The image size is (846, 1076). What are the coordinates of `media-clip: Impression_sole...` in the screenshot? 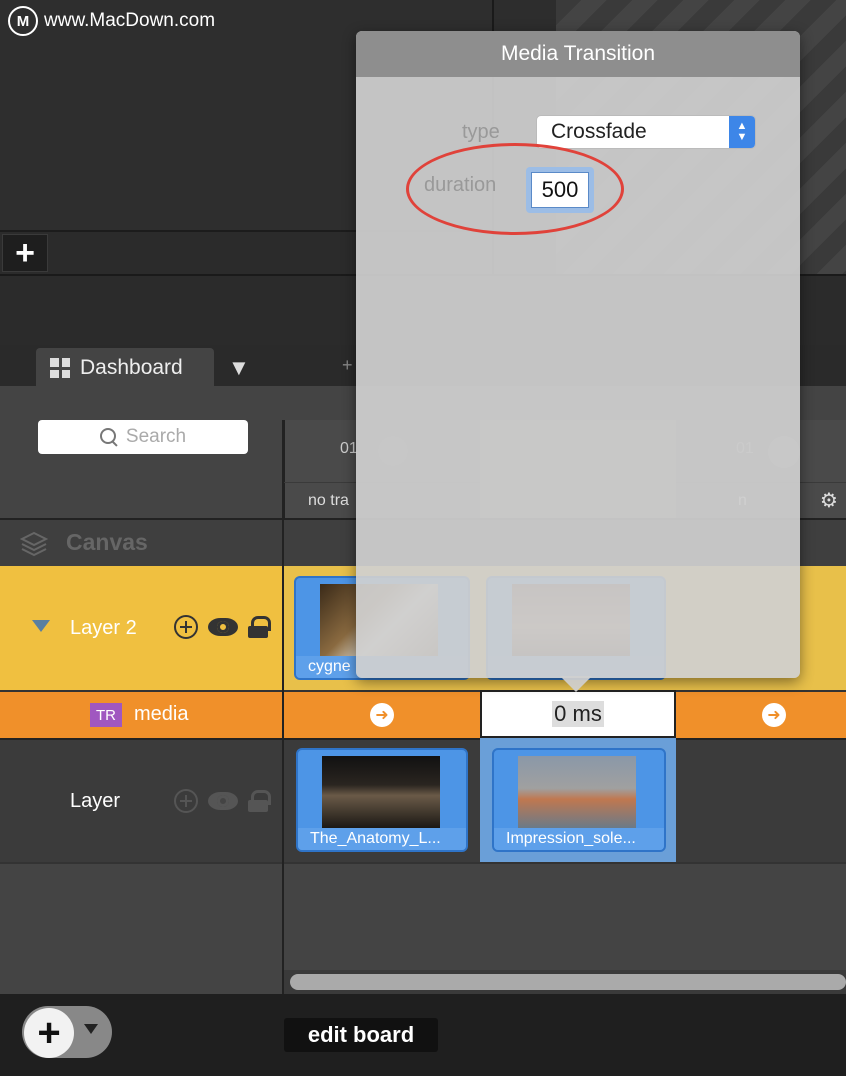 It's located at (579, 800).